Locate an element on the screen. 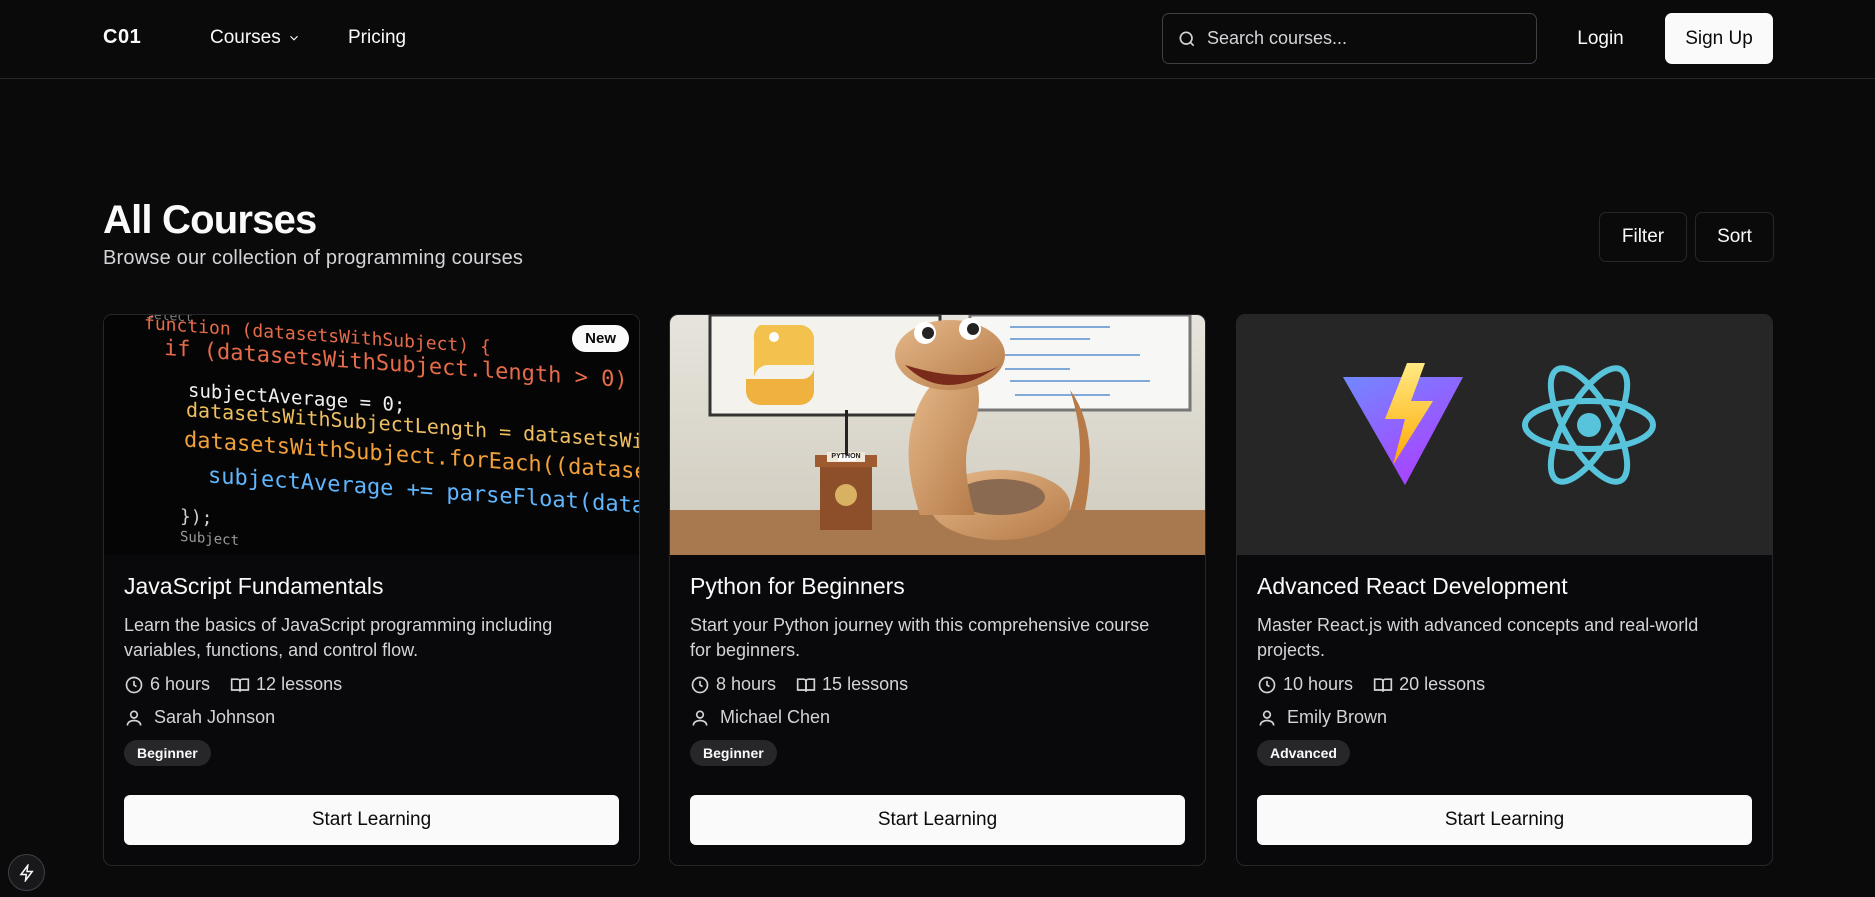 This screenshot has height=897, width=1875. course-title: Python for Beginners is located at coordinates (797, 586).